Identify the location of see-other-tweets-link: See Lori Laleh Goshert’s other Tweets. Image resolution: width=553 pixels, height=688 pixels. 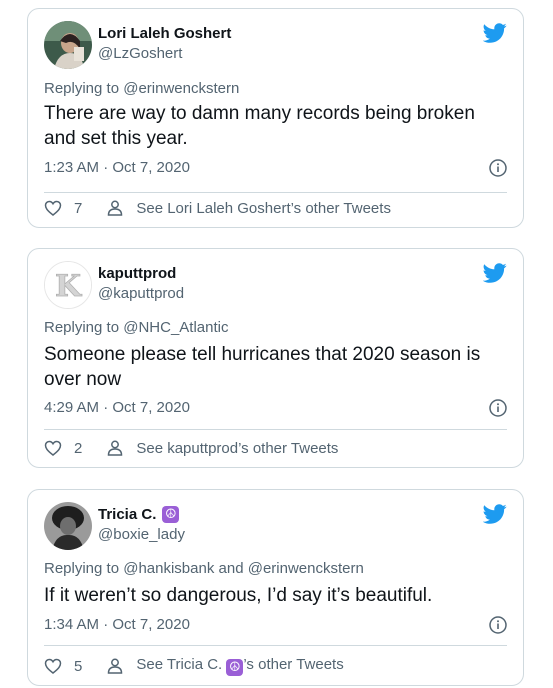
(263, 208).